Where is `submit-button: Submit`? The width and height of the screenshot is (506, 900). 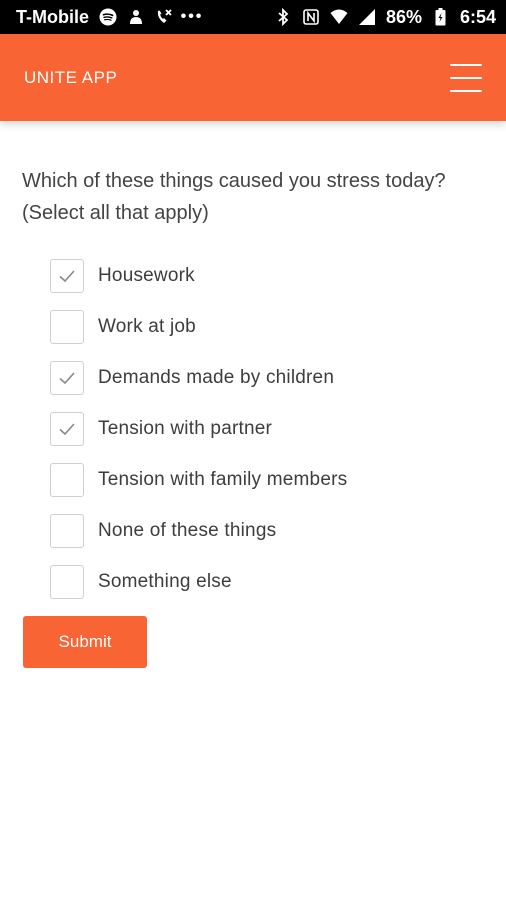 submit-button: Submit is located at coordinates (85, 642).